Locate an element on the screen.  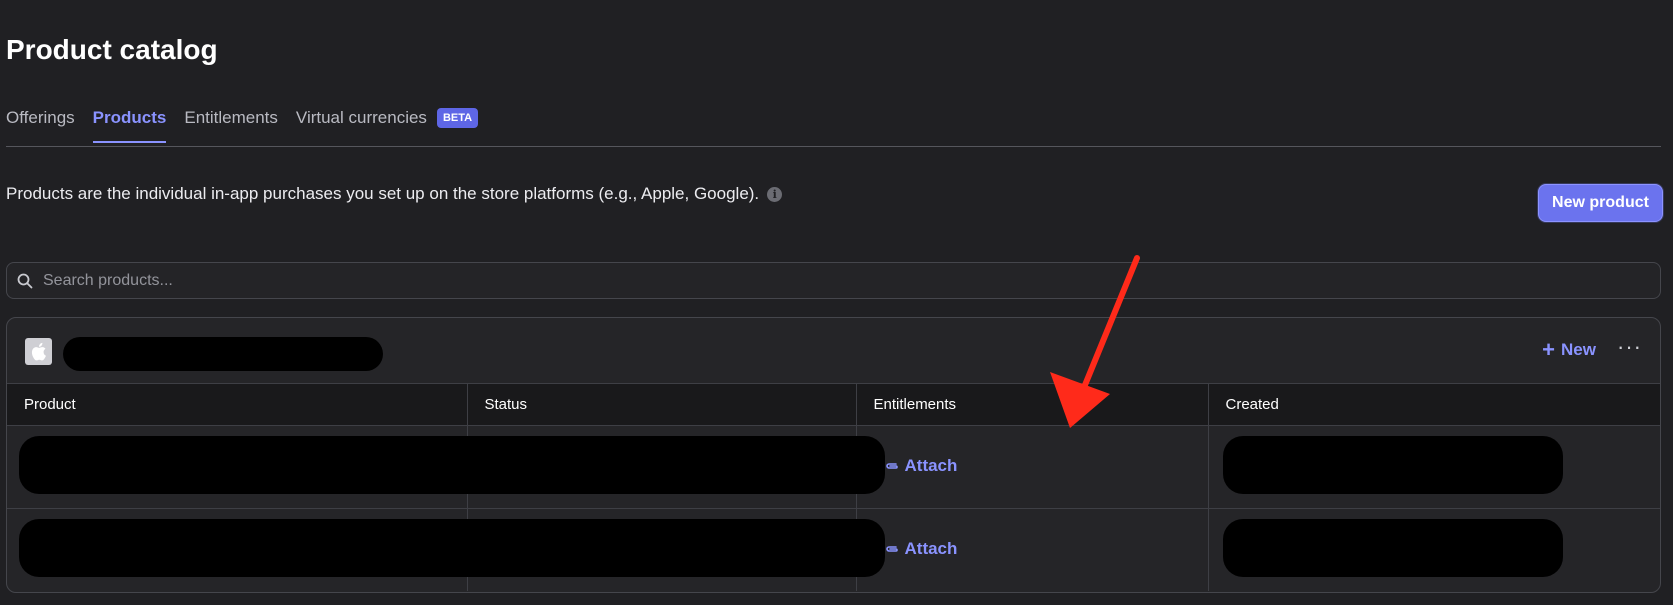
search-input is located at coordinates (843, 280).